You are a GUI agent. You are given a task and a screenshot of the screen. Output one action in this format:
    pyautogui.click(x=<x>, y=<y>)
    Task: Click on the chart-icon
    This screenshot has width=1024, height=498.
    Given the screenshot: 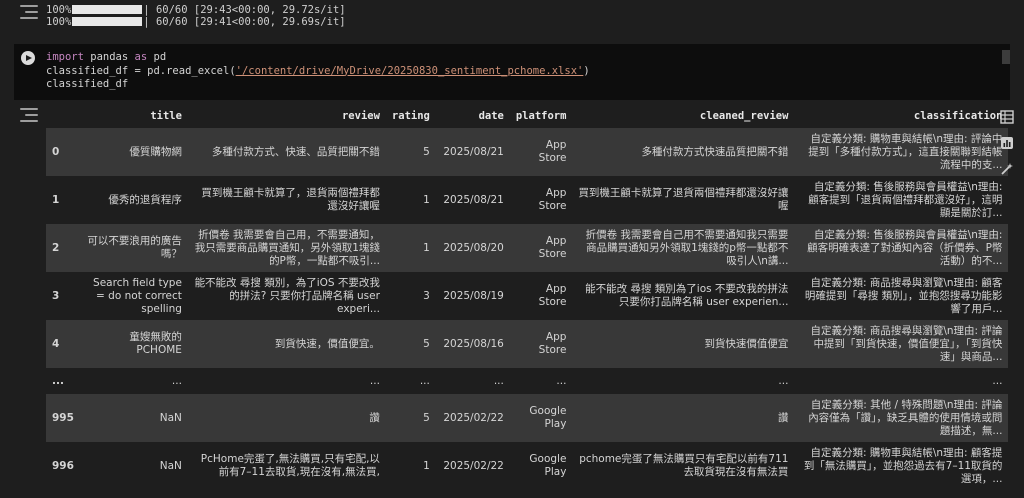 What is the action you would take?
    pyautogui.click(x=1007, y=143)
    